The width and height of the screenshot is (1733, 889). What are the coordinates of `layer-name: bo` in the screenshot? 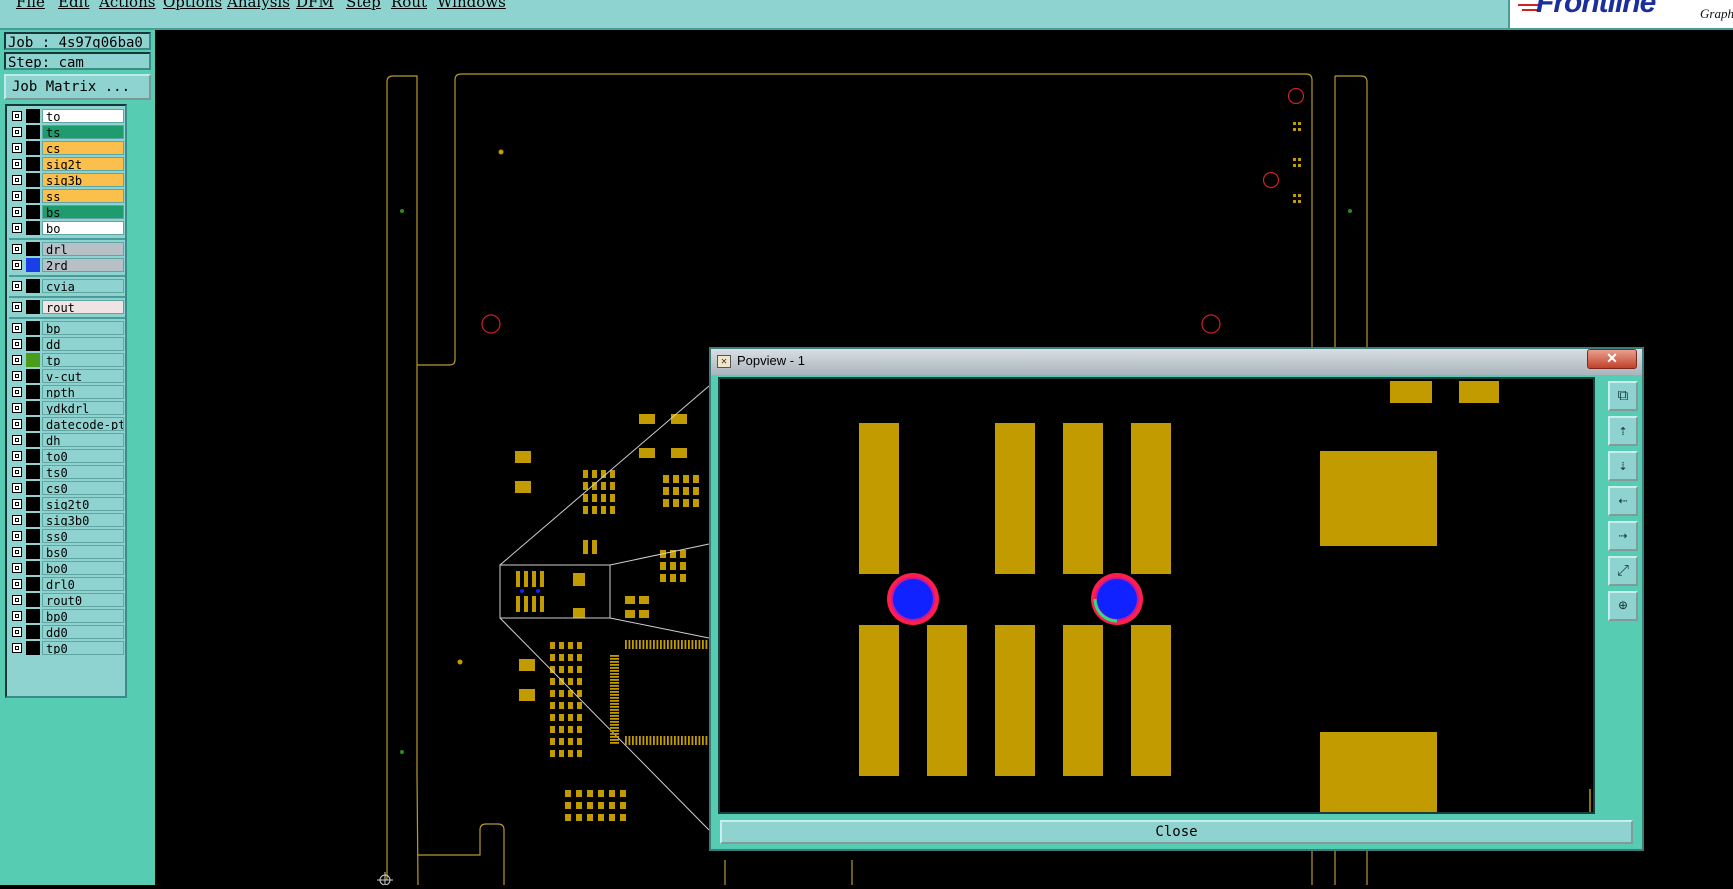 It's located at (83, 228).